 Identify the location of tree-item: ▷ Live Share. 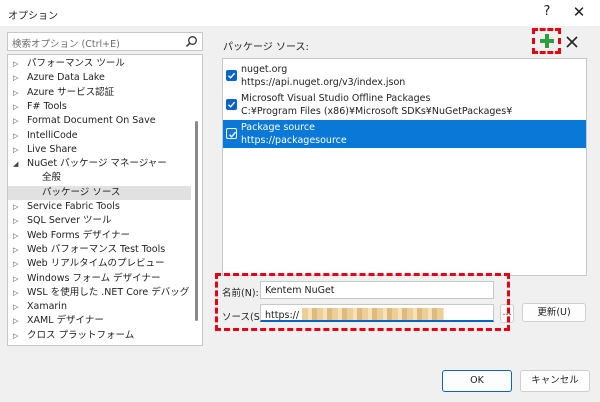
(99, 150).